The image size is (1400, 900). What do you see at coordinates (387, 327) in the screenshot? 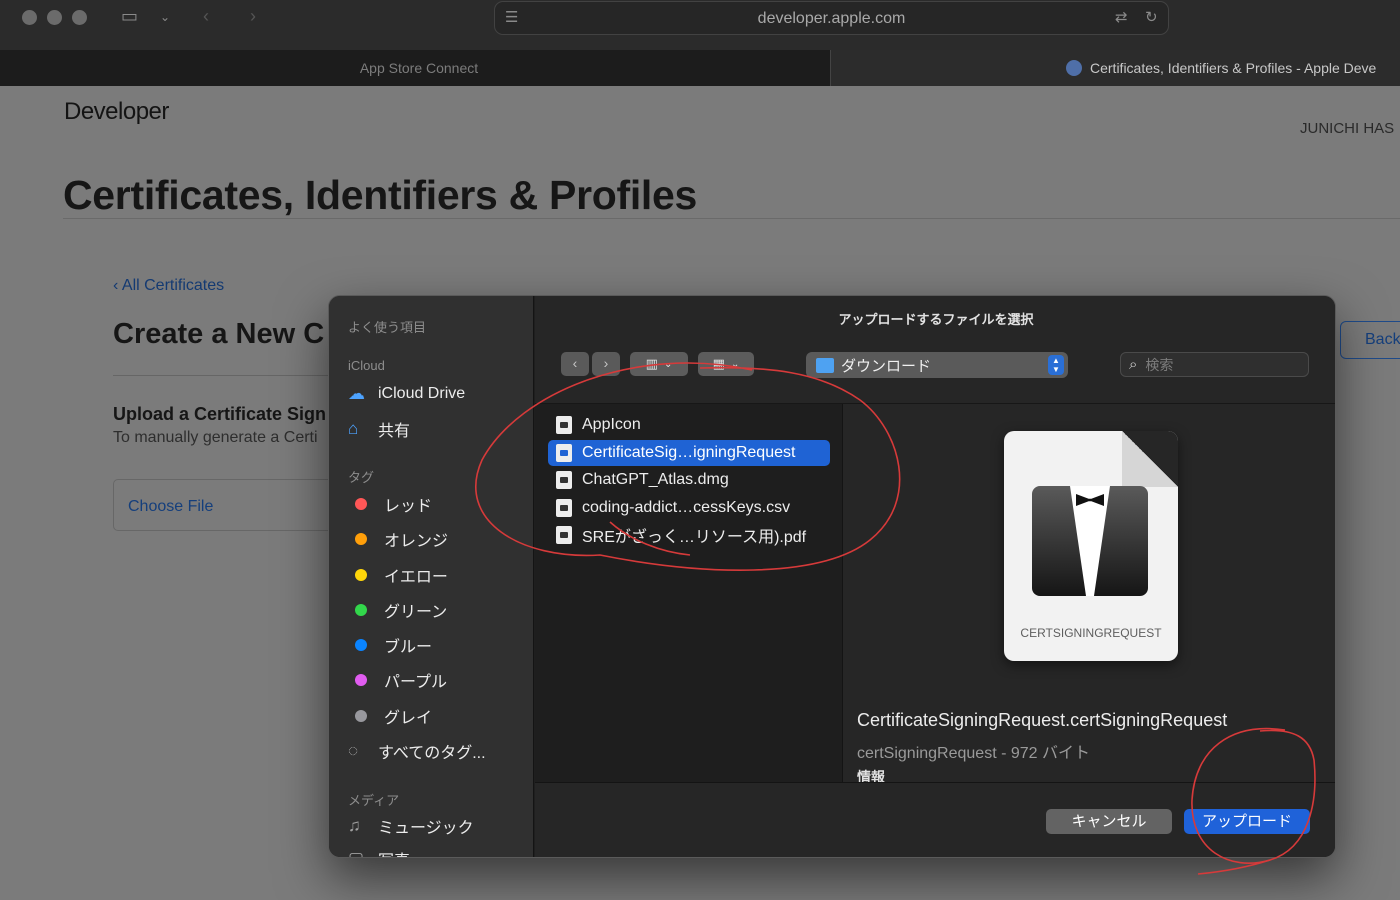
I see `favorites-header: よく使う項目` at bounding box center [387, 327].